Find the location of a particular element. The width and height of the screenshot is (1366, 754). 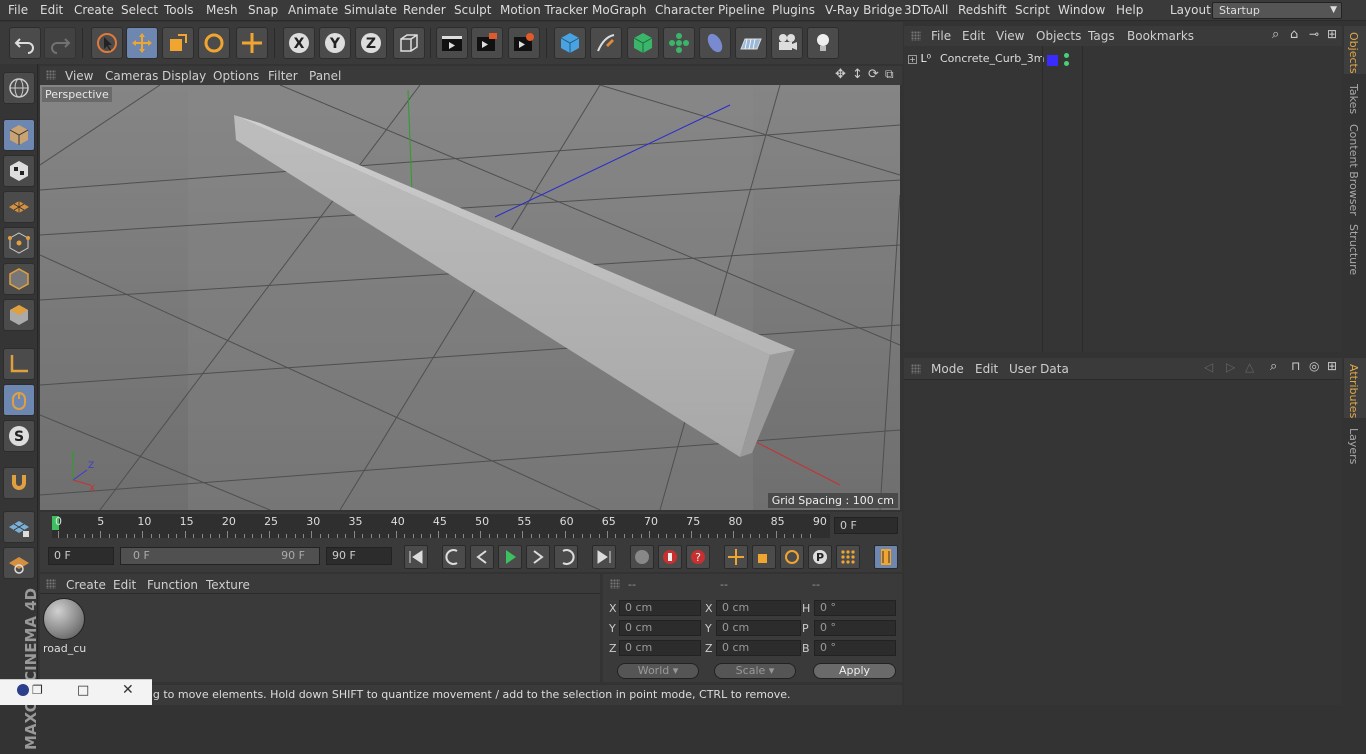

menu-snap: Snap is located at coordinates (263, 10).